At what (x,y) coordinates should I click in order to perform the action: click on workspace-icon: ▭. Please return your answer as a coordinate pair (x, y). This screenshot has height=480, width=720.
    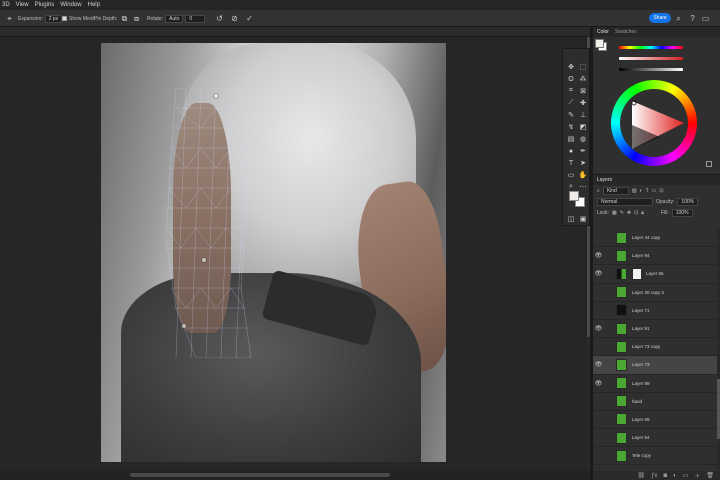
    Looking at the image, I should click on (705, 18).